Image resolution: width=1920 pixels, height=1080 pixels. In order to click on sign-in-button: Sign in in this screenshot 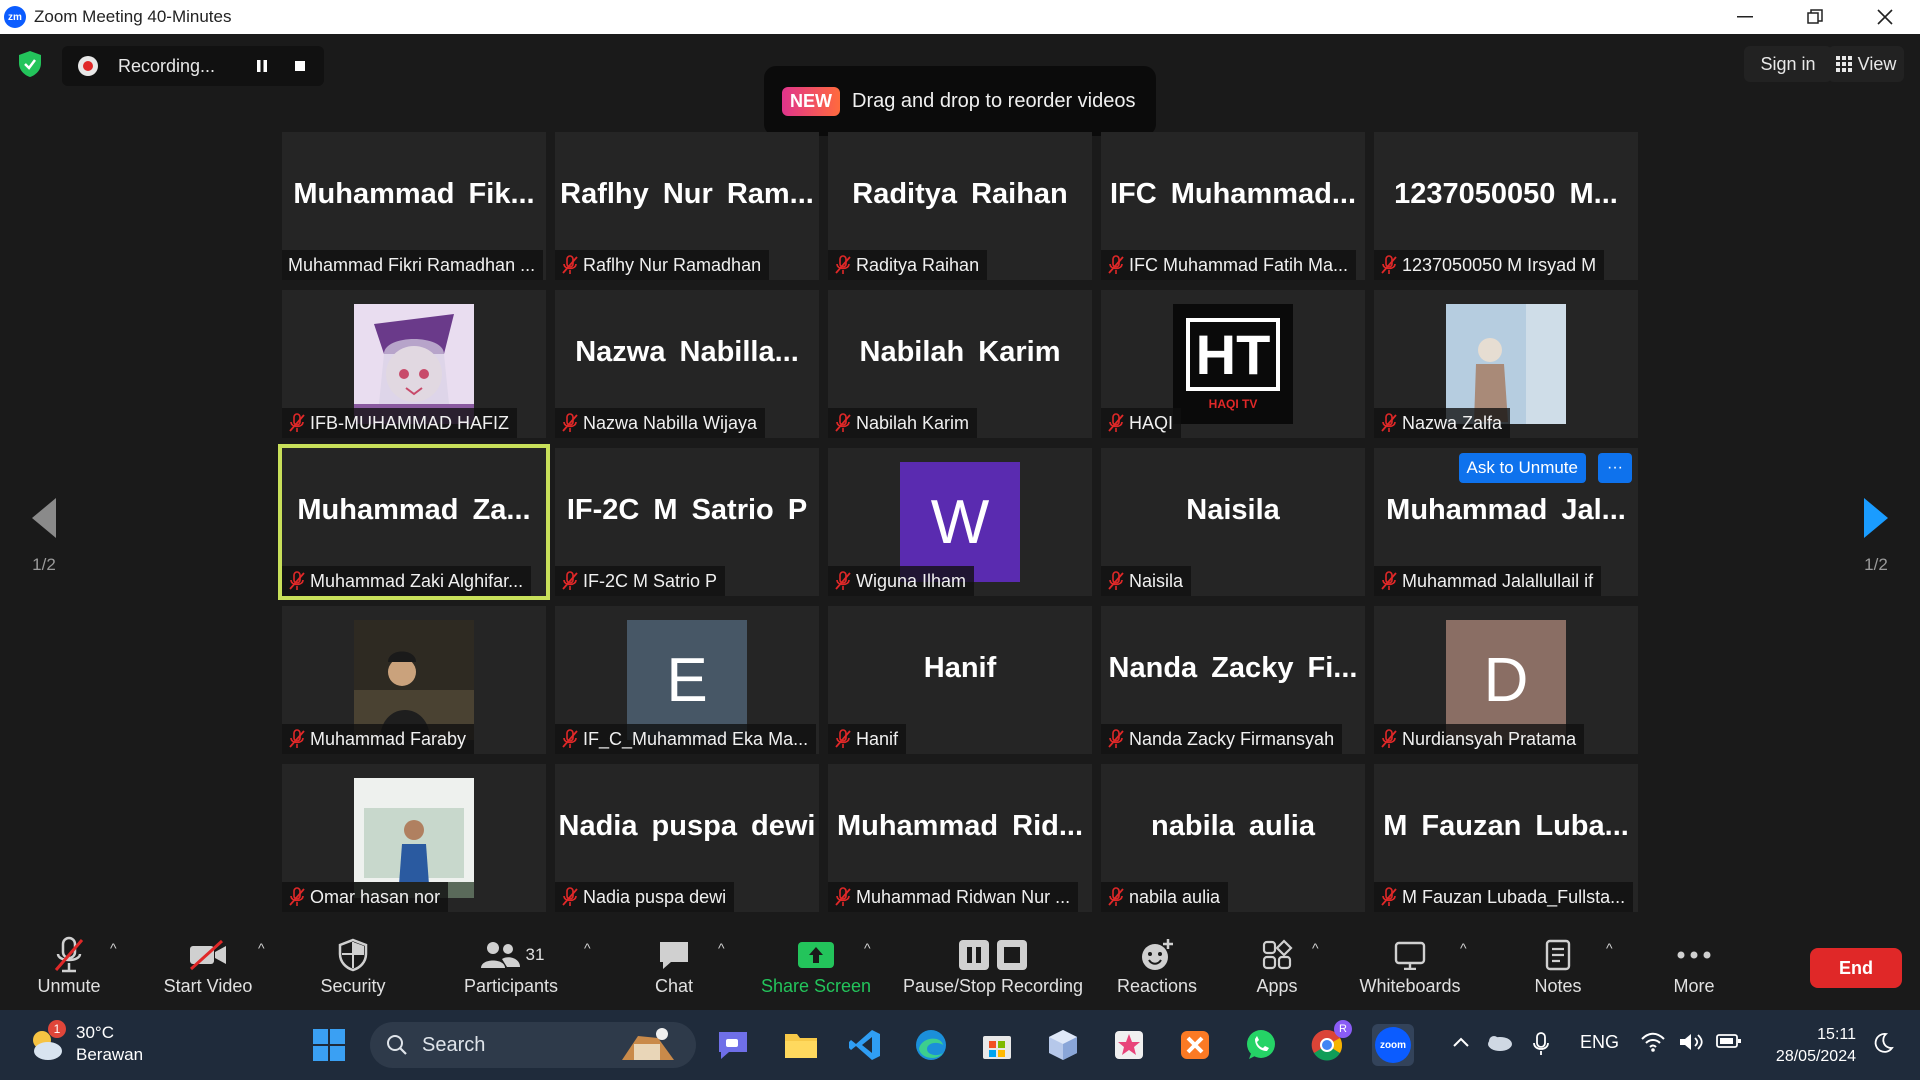, I will do `click(1788, 64)`.